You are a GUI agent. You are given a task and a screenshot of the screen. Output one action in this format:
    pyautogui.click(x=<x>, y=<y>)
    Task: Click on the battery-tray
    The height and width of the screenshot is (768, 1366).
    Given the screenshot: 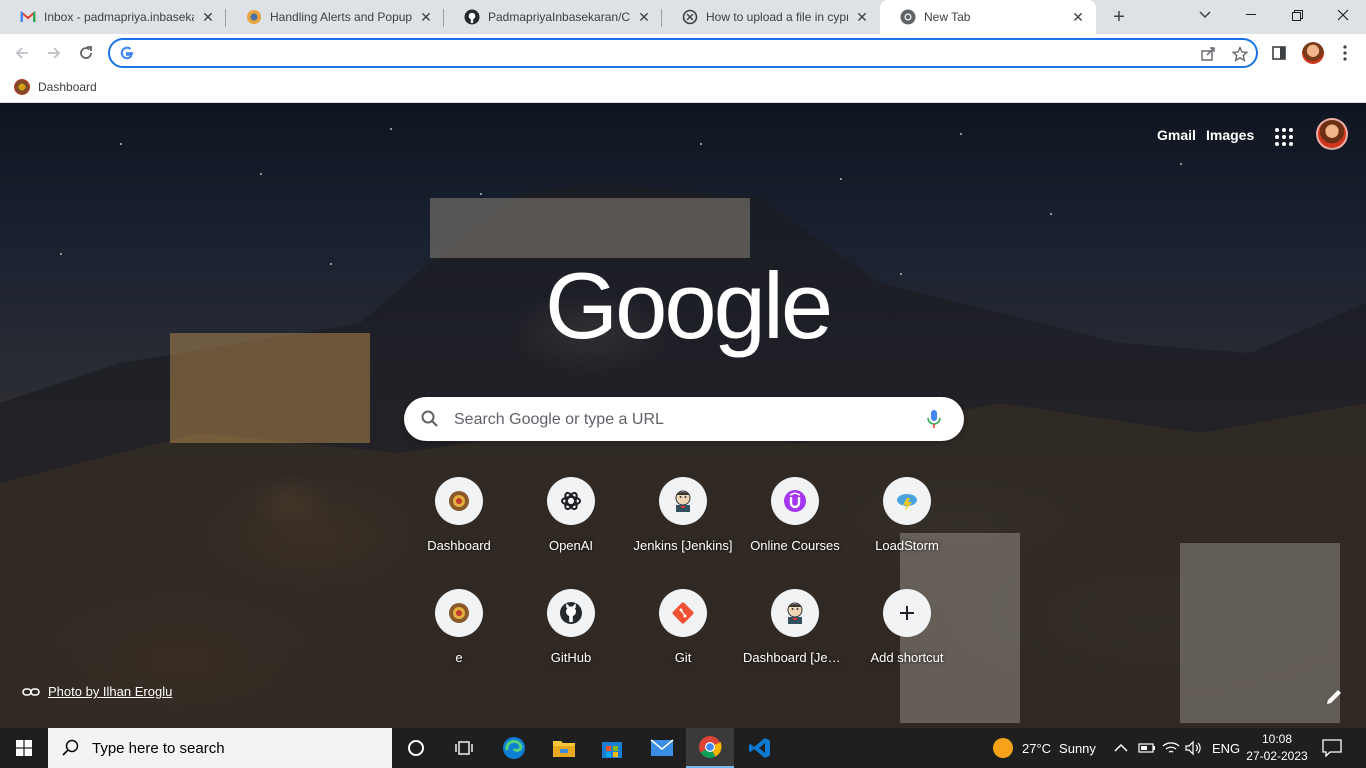 What is the action you would take?
    pyautogui.click(x=1147, y=748)
    